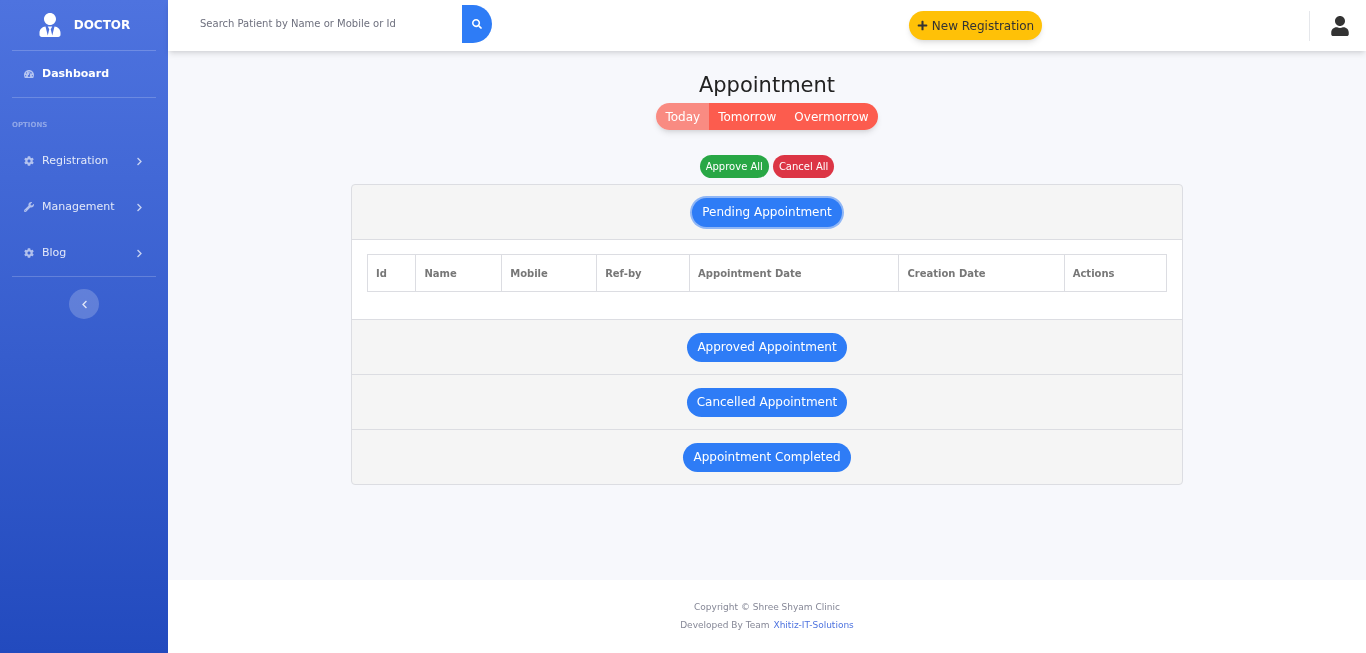 Image resolution: width=1366 pixels, height=653 pixels. What do you see at coordinates (84, 207) in the screenshot?
I see `sidebar-item: Management` at bounding box center [84, 207].